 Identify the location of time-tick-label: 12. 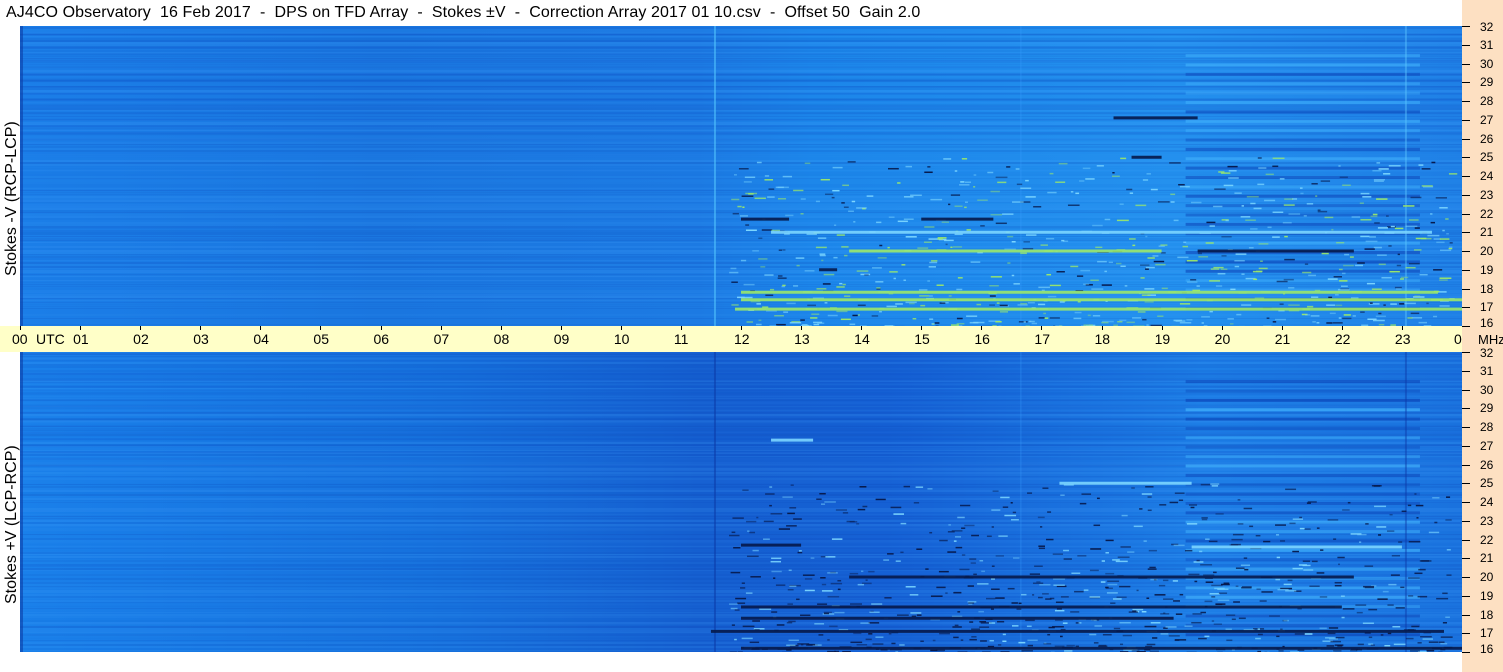
(742, 339).